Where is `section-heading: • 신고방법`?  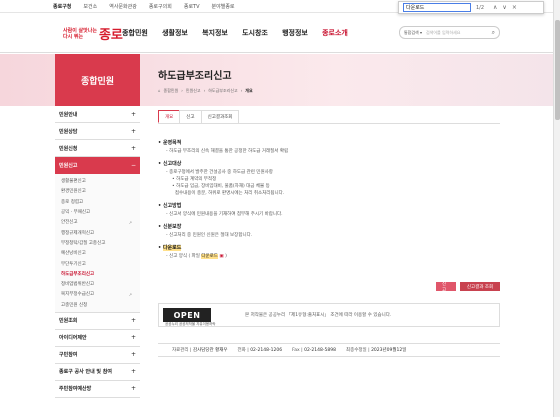
section-heading: • 신고방법 is located at coordinates (170, 206).